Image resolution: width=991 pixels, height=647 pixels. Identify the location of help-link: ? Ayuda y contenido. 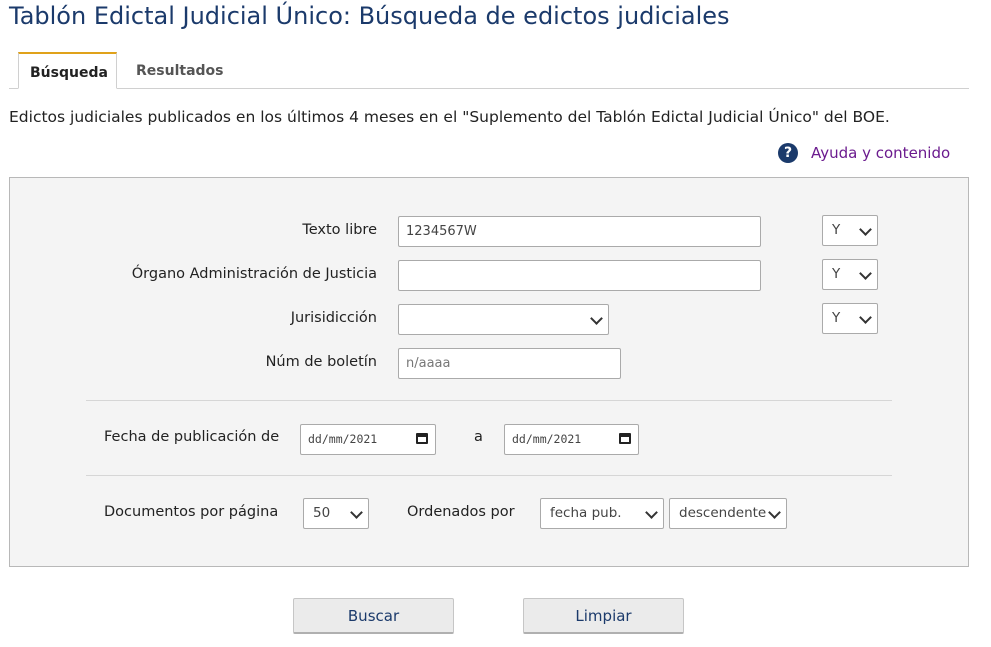
(864, 153).